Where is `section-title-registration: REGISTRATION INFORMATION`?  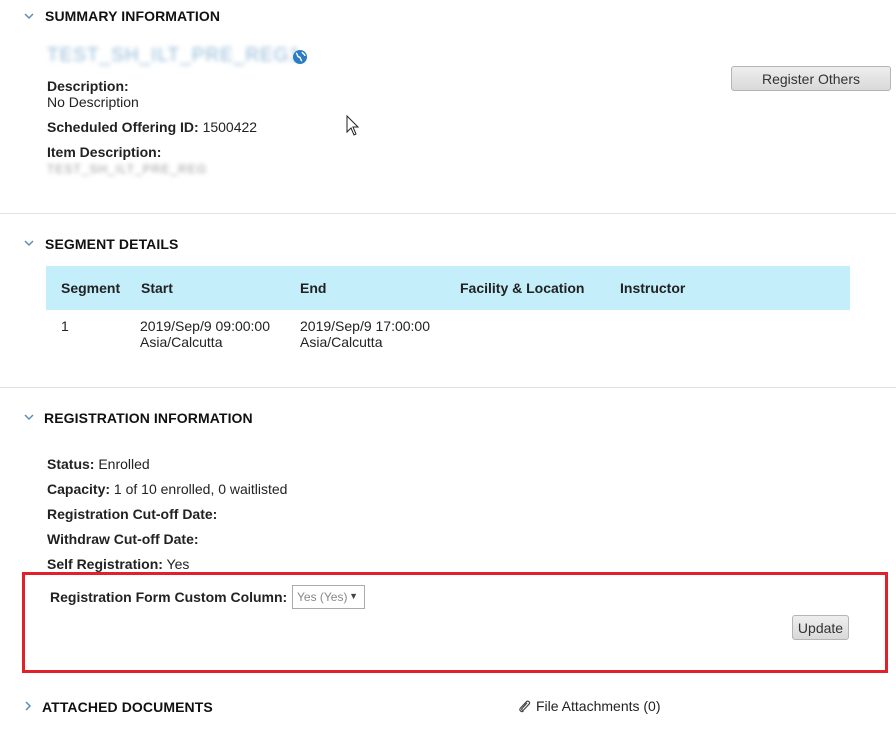
section-title-registration: REGISTRATION INFORMATION is located at coordinates (148, 418).